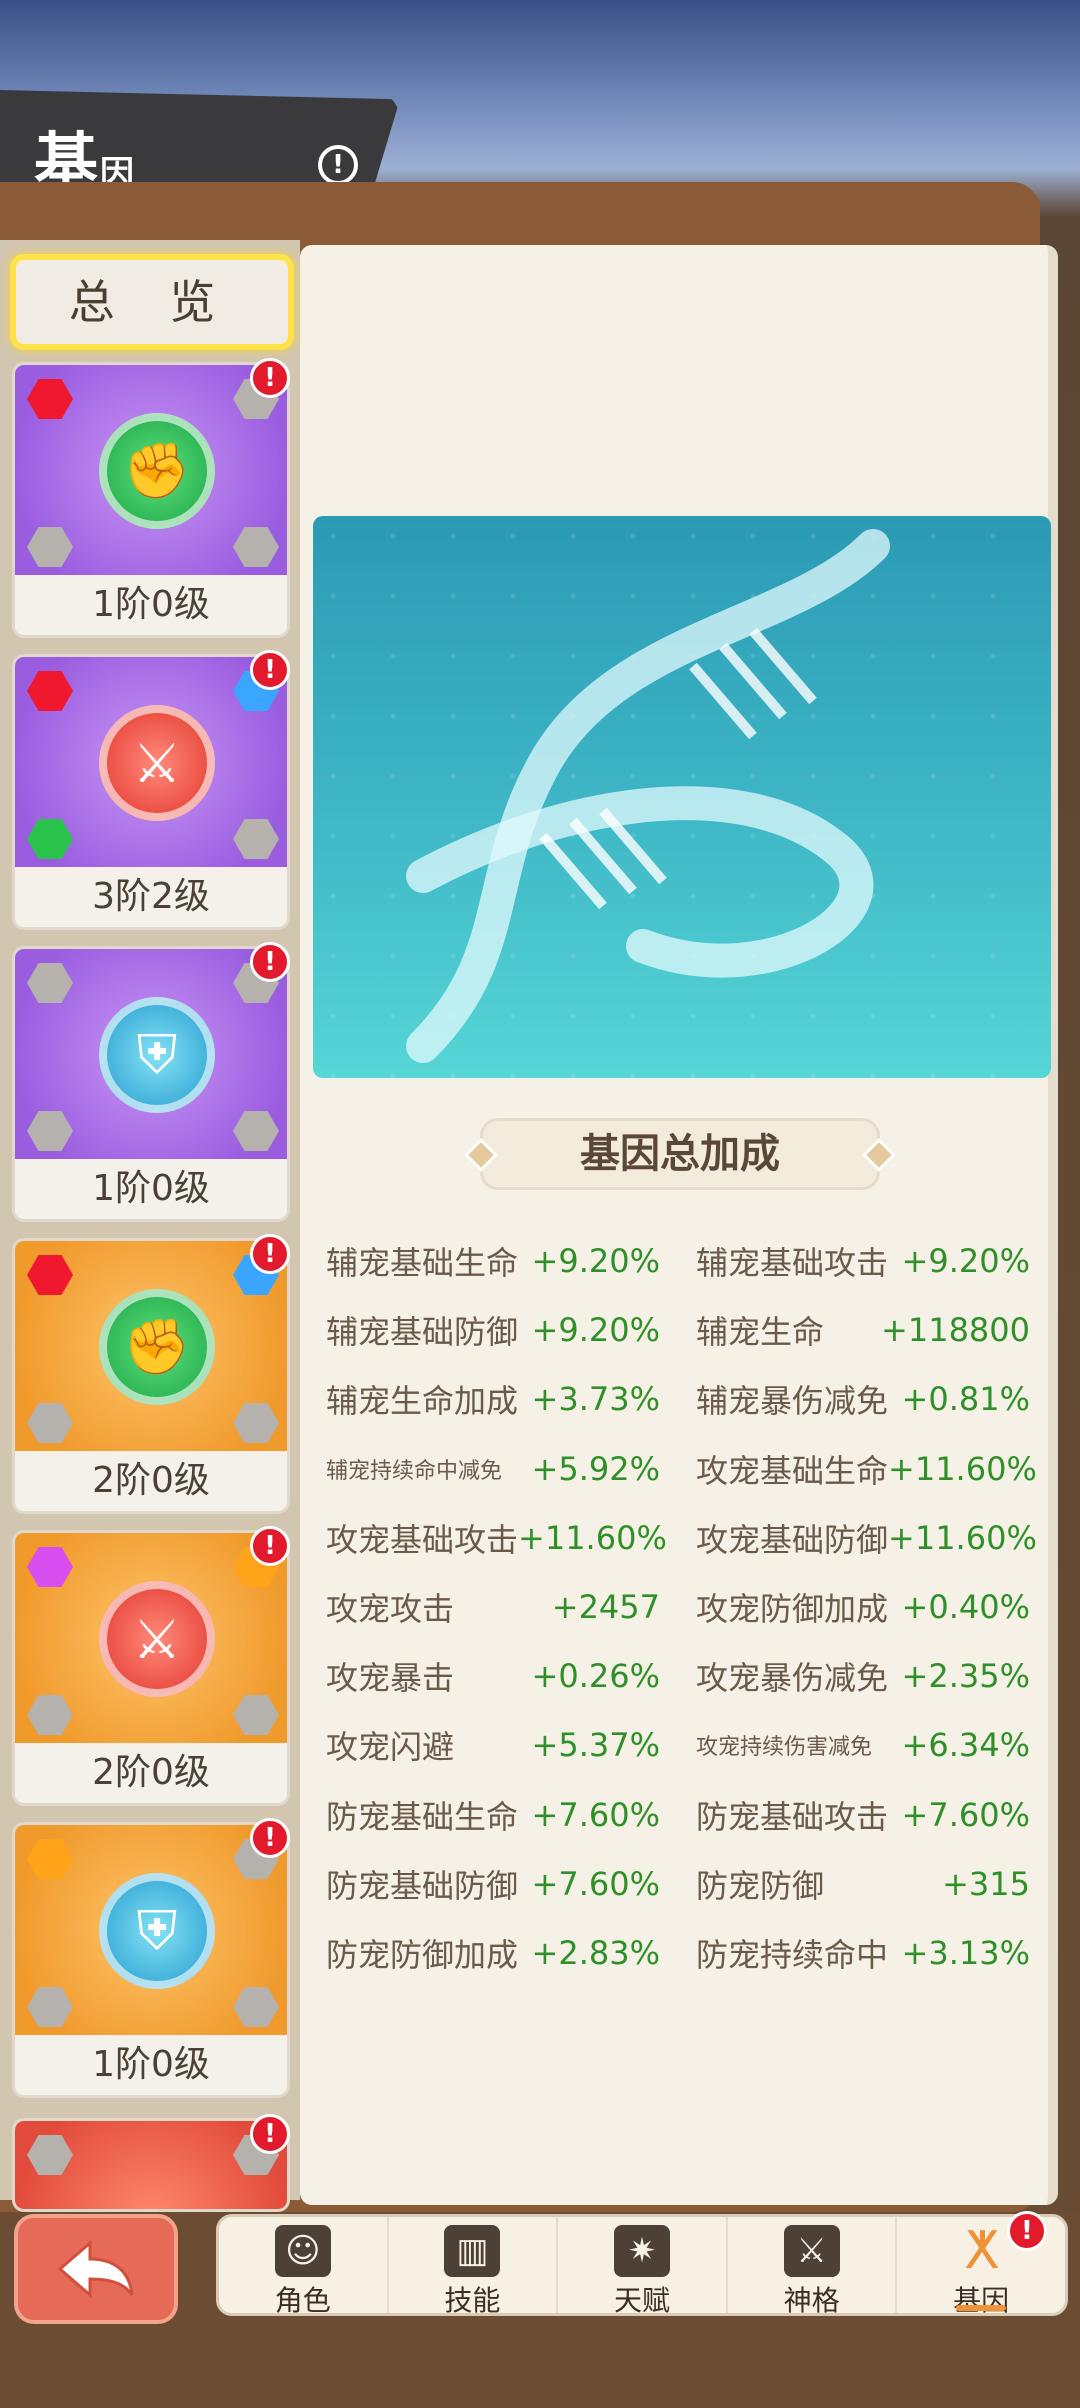 The width and height of the screenshot is (1080, 2408). I want to click on back-button, so click(96, 2269).